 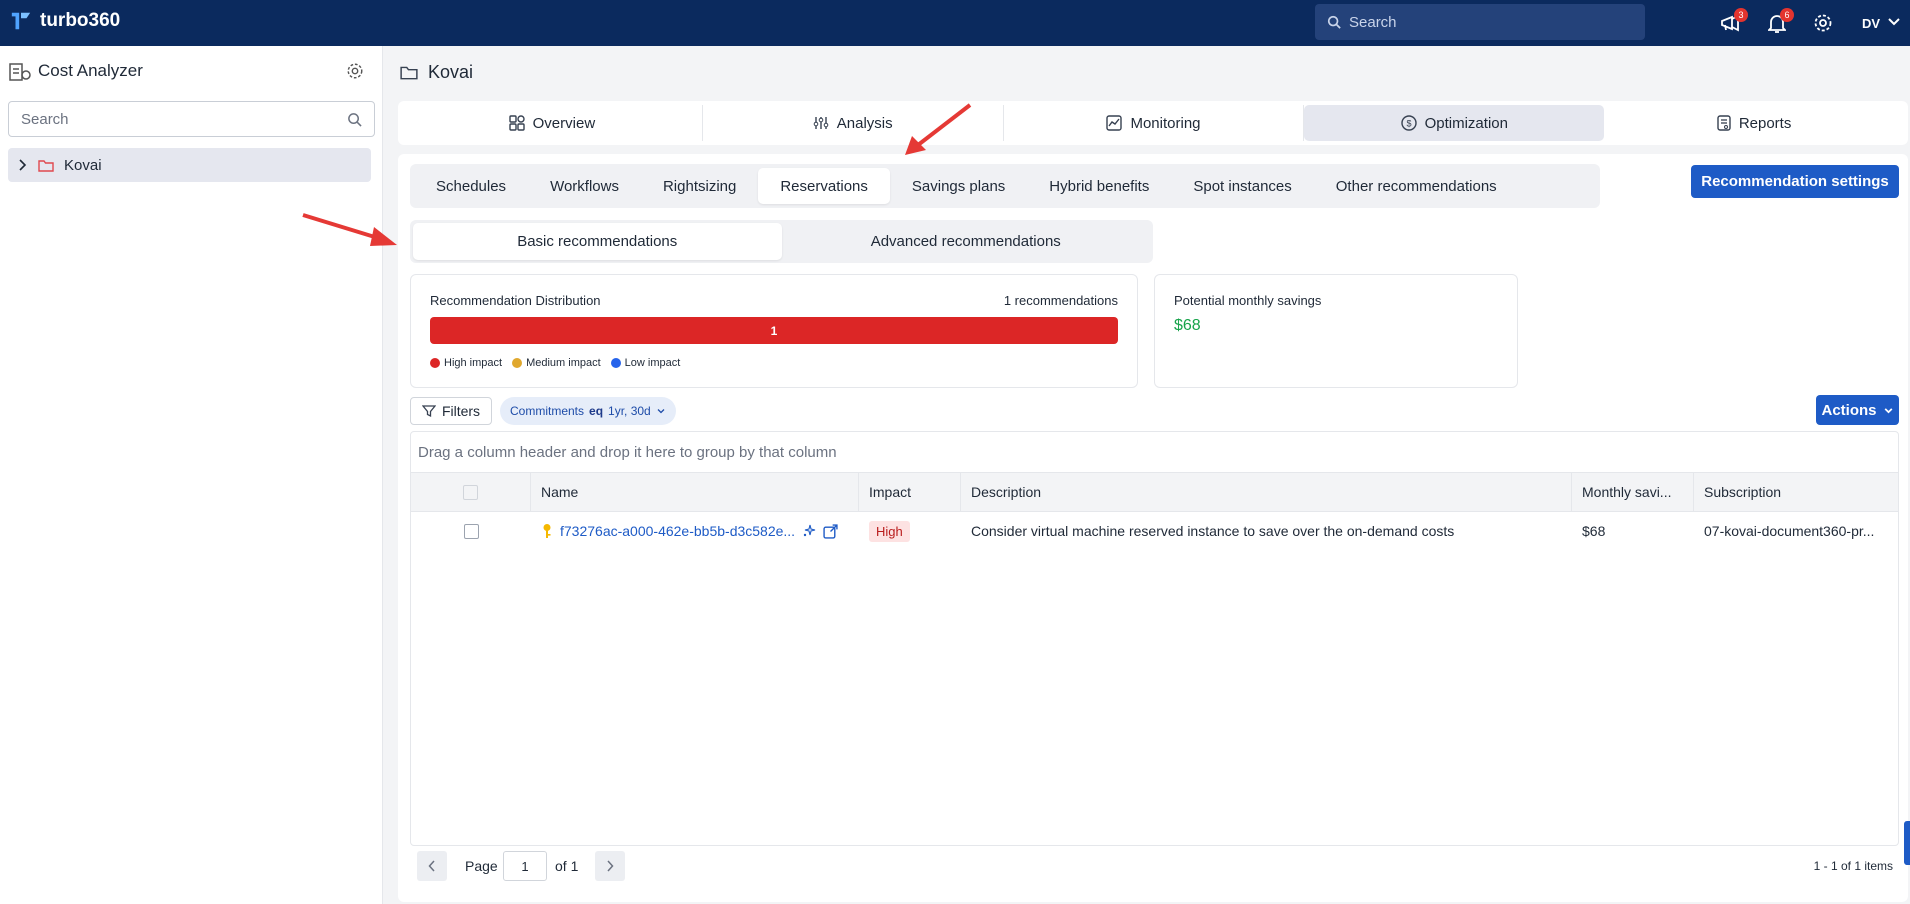 What do you see at coordinates (355, 71) in the screenshot?
I see `sidebar-settings-icon` at bounding box center [355, 71].